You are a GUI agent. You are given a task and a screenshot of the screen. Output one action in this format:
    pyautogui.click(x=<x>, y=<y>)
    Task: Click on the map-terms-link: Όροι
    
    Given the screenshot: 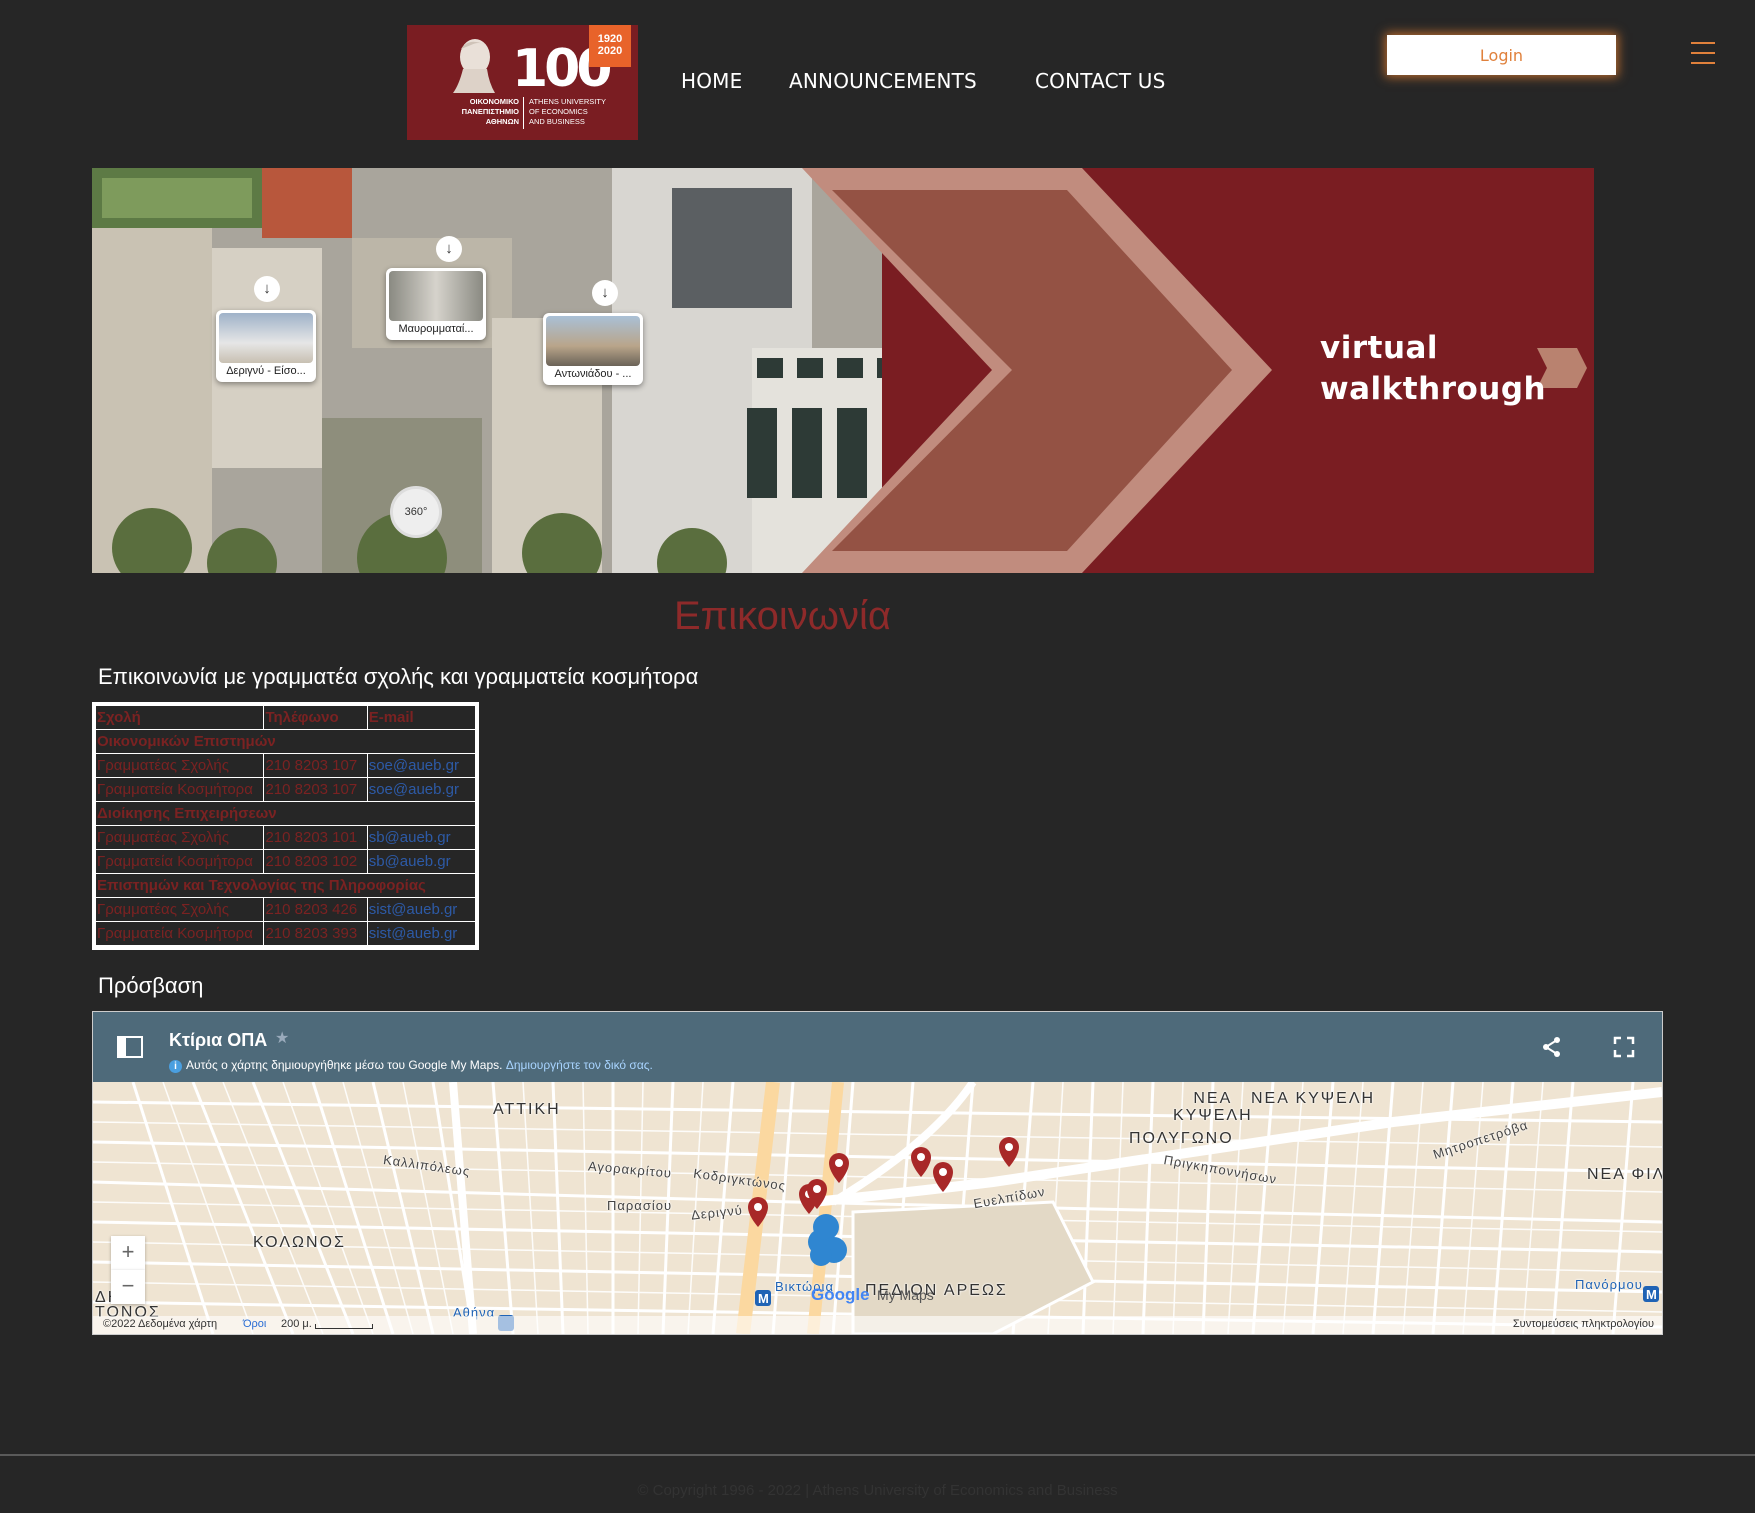 What is the action you would take?
    pyautogui.click(x=254, y=1324)
    